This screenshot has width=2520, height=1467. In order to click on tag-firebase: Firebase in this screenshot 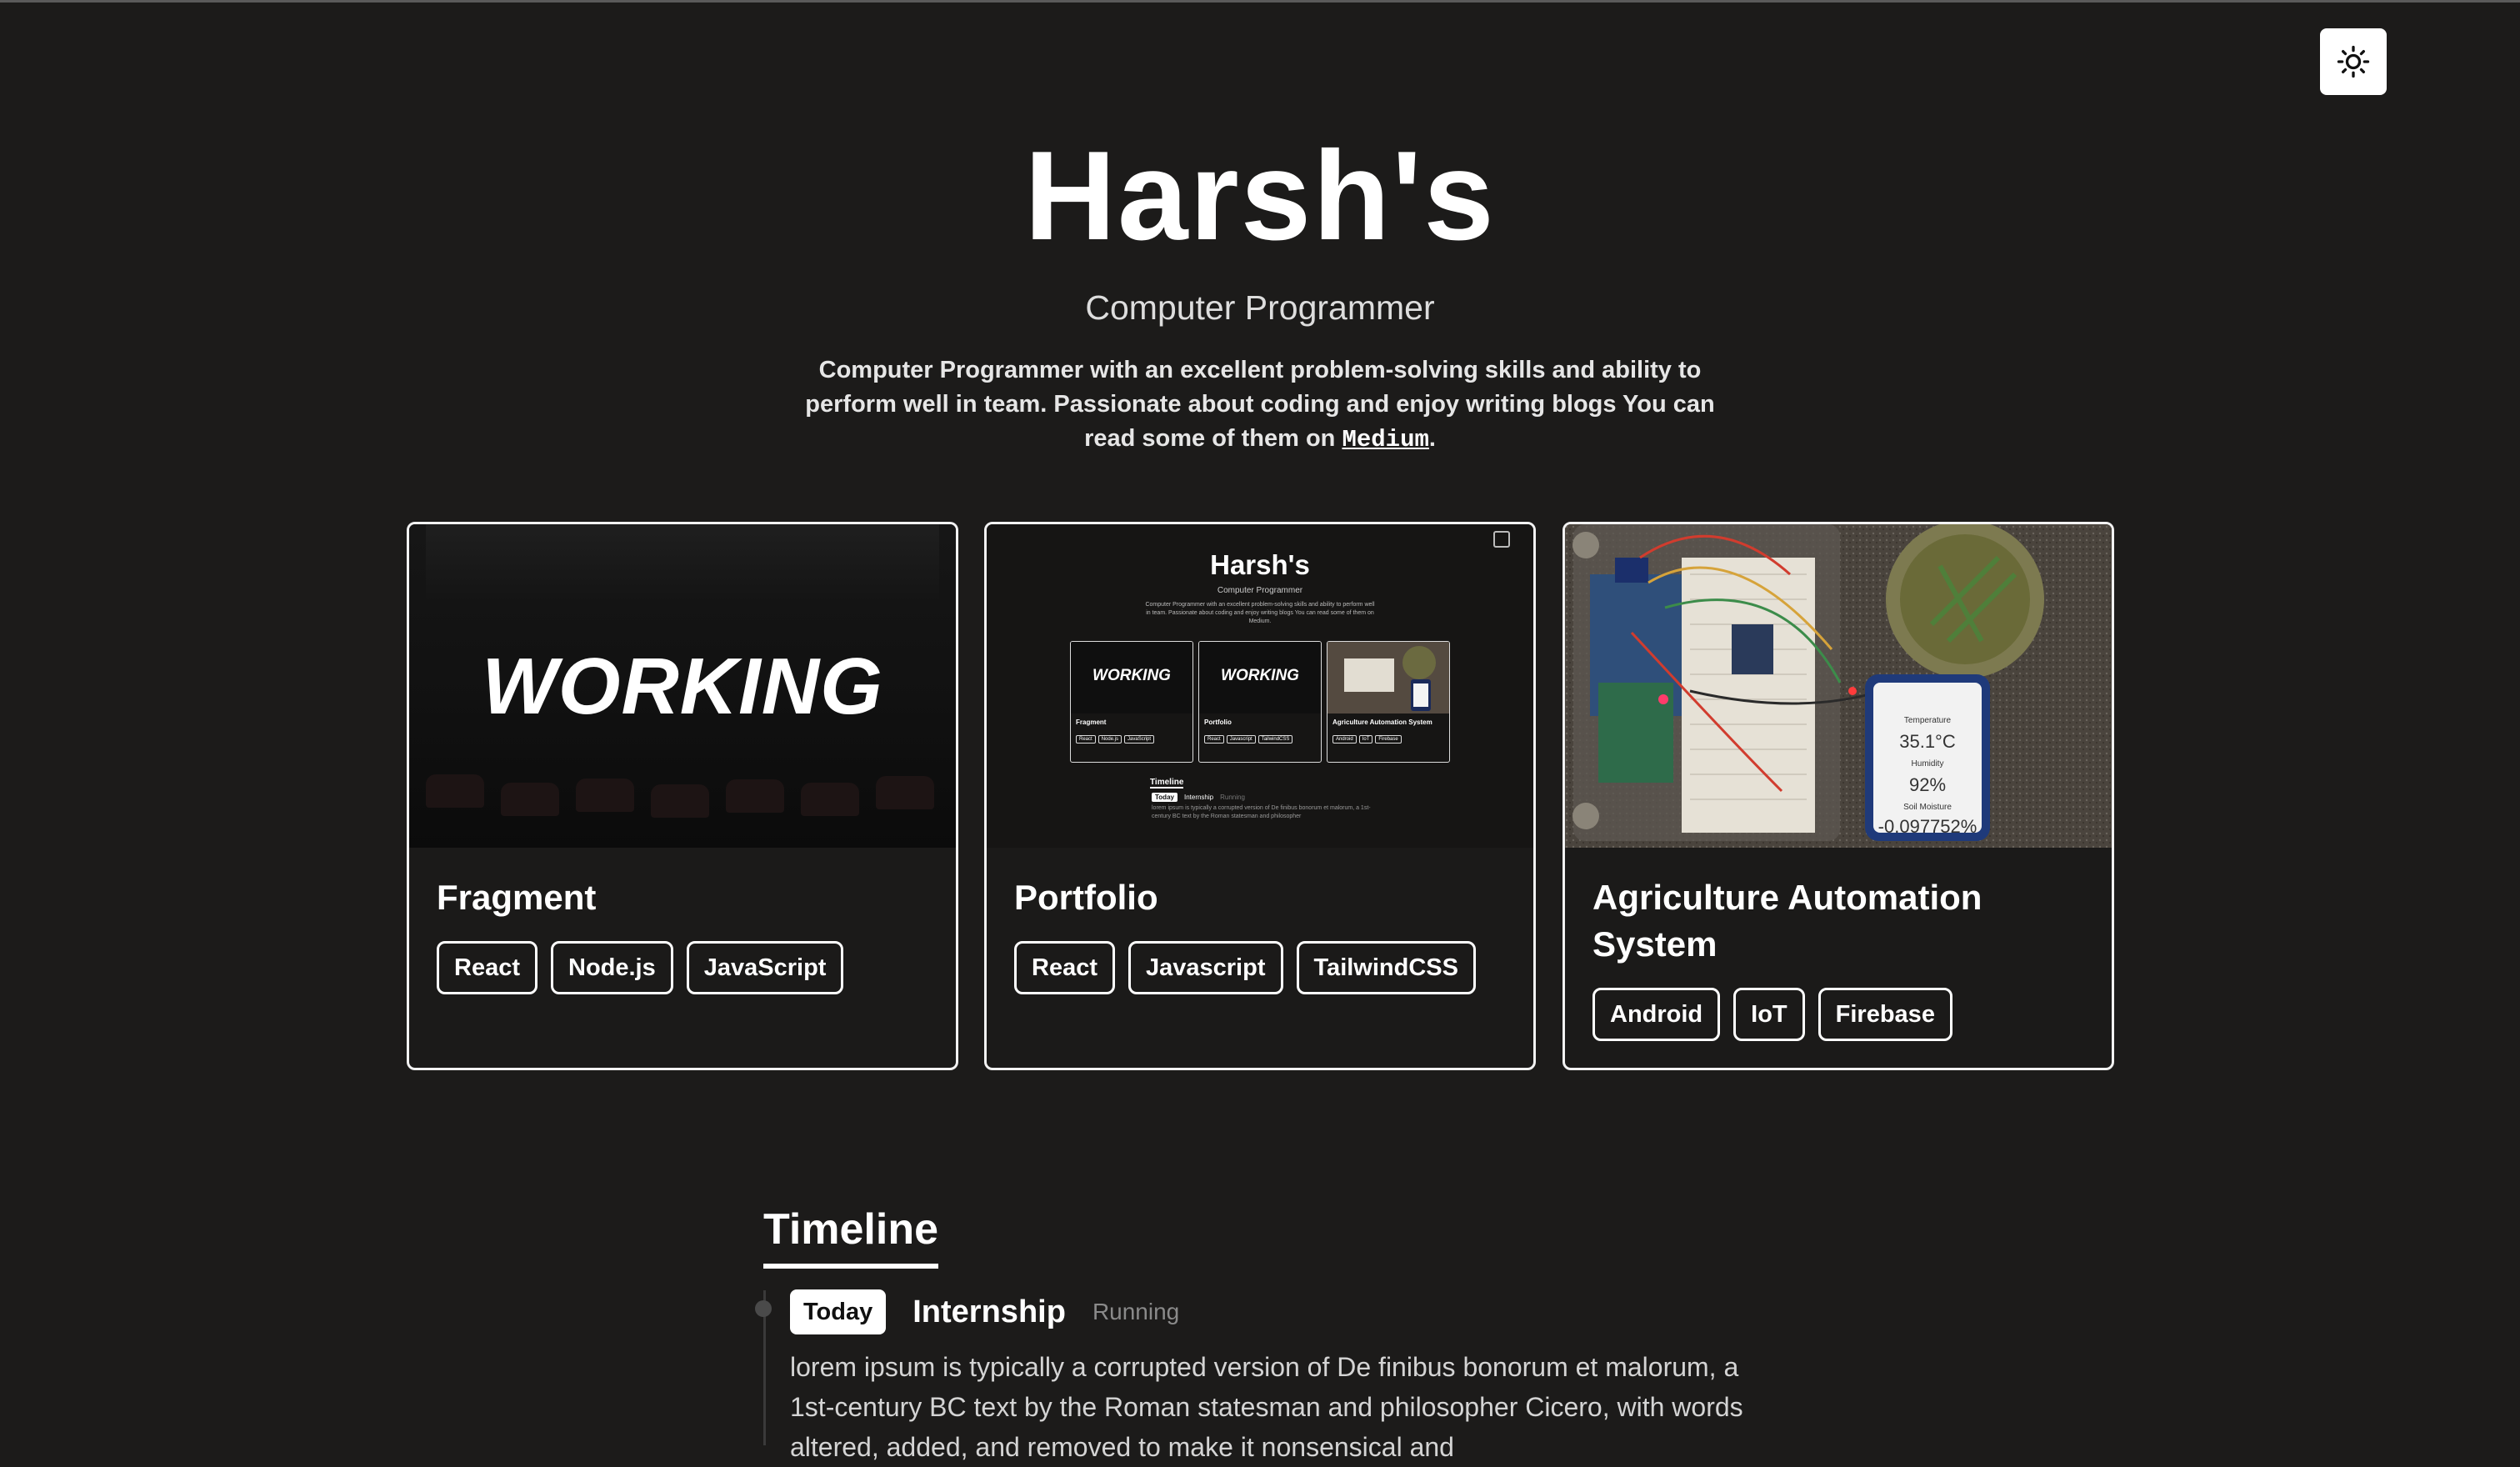, I will do `click(1885, 1014)`.